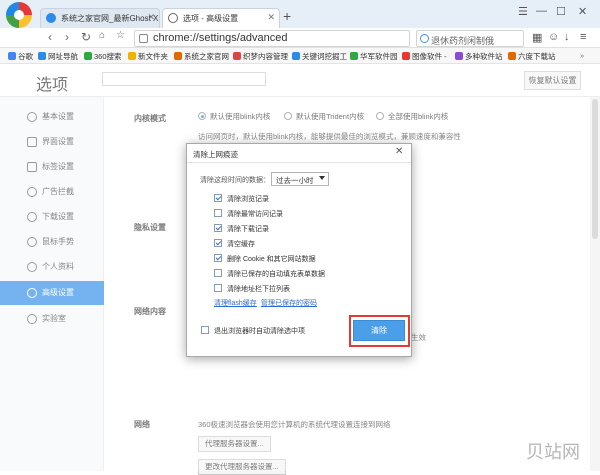 This screenshot has height=475, width=600. What do you see at coordinates (582, 11) in the screenshot?
I see `close-window-icon: ✕` at bounding box center [582, 11].